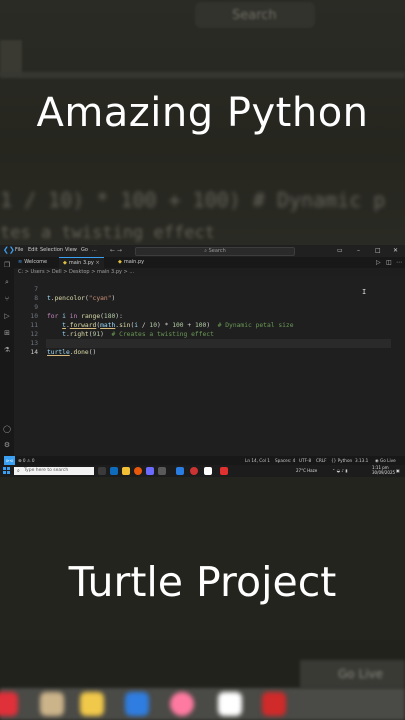 The width and height of the screenshot is (405, 720). Describe the element at coordinates (137, 704) in the screenshot. I see `blurred-vscode-icon` at that location.